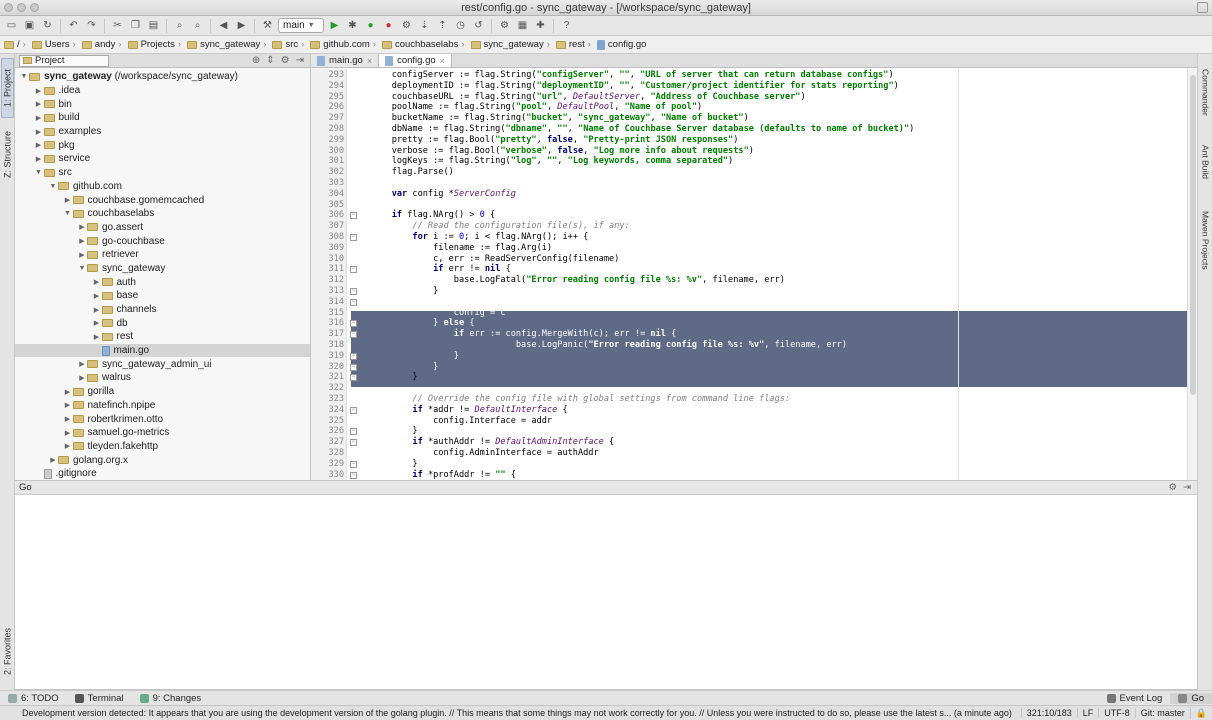  Describe the element at coordinates (162, 433) in the screenshot. I see `tree-item: ▶ samuel.go-metrics` at that location.